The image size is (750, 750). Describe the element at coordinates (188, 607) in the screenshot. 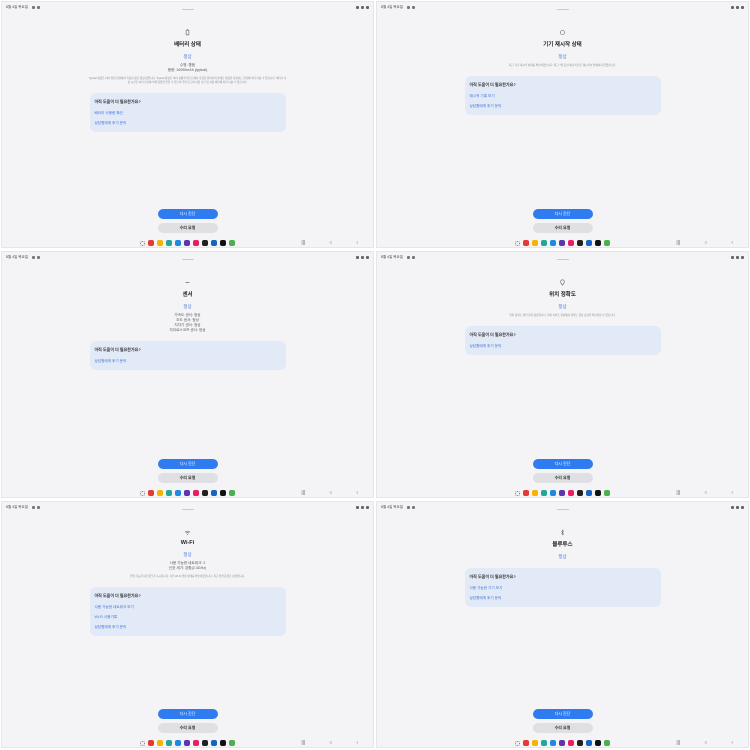

I see `help-link: 사용 가능한 네트워크 보기` at that location.